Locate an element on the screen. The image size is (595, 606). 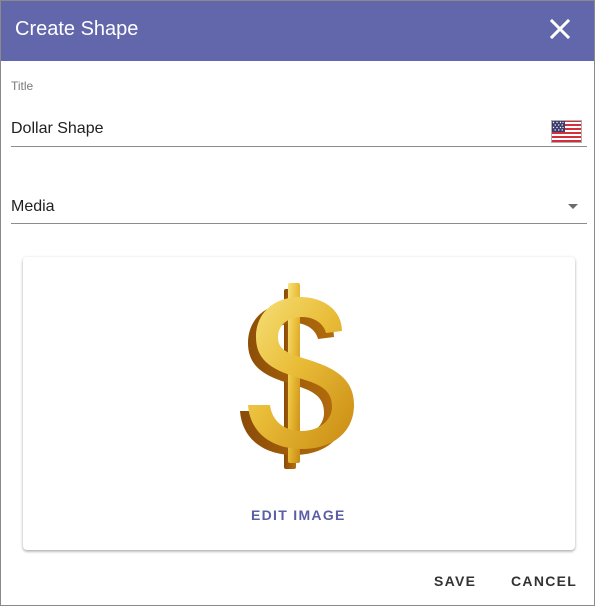
media-select-value: Media is located at coordinates (33, 206).